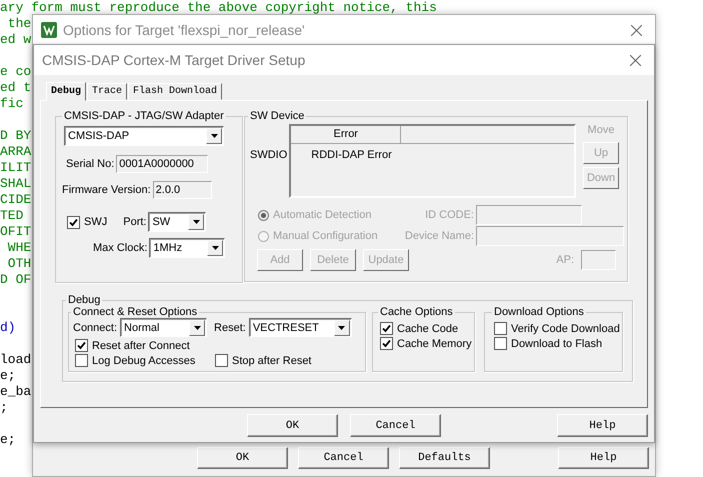 The image size is (703, 477). What do you see at coordinates (12, 216) in the screenshot?
I see `code-line: TED` at bounding box center [12, 216].